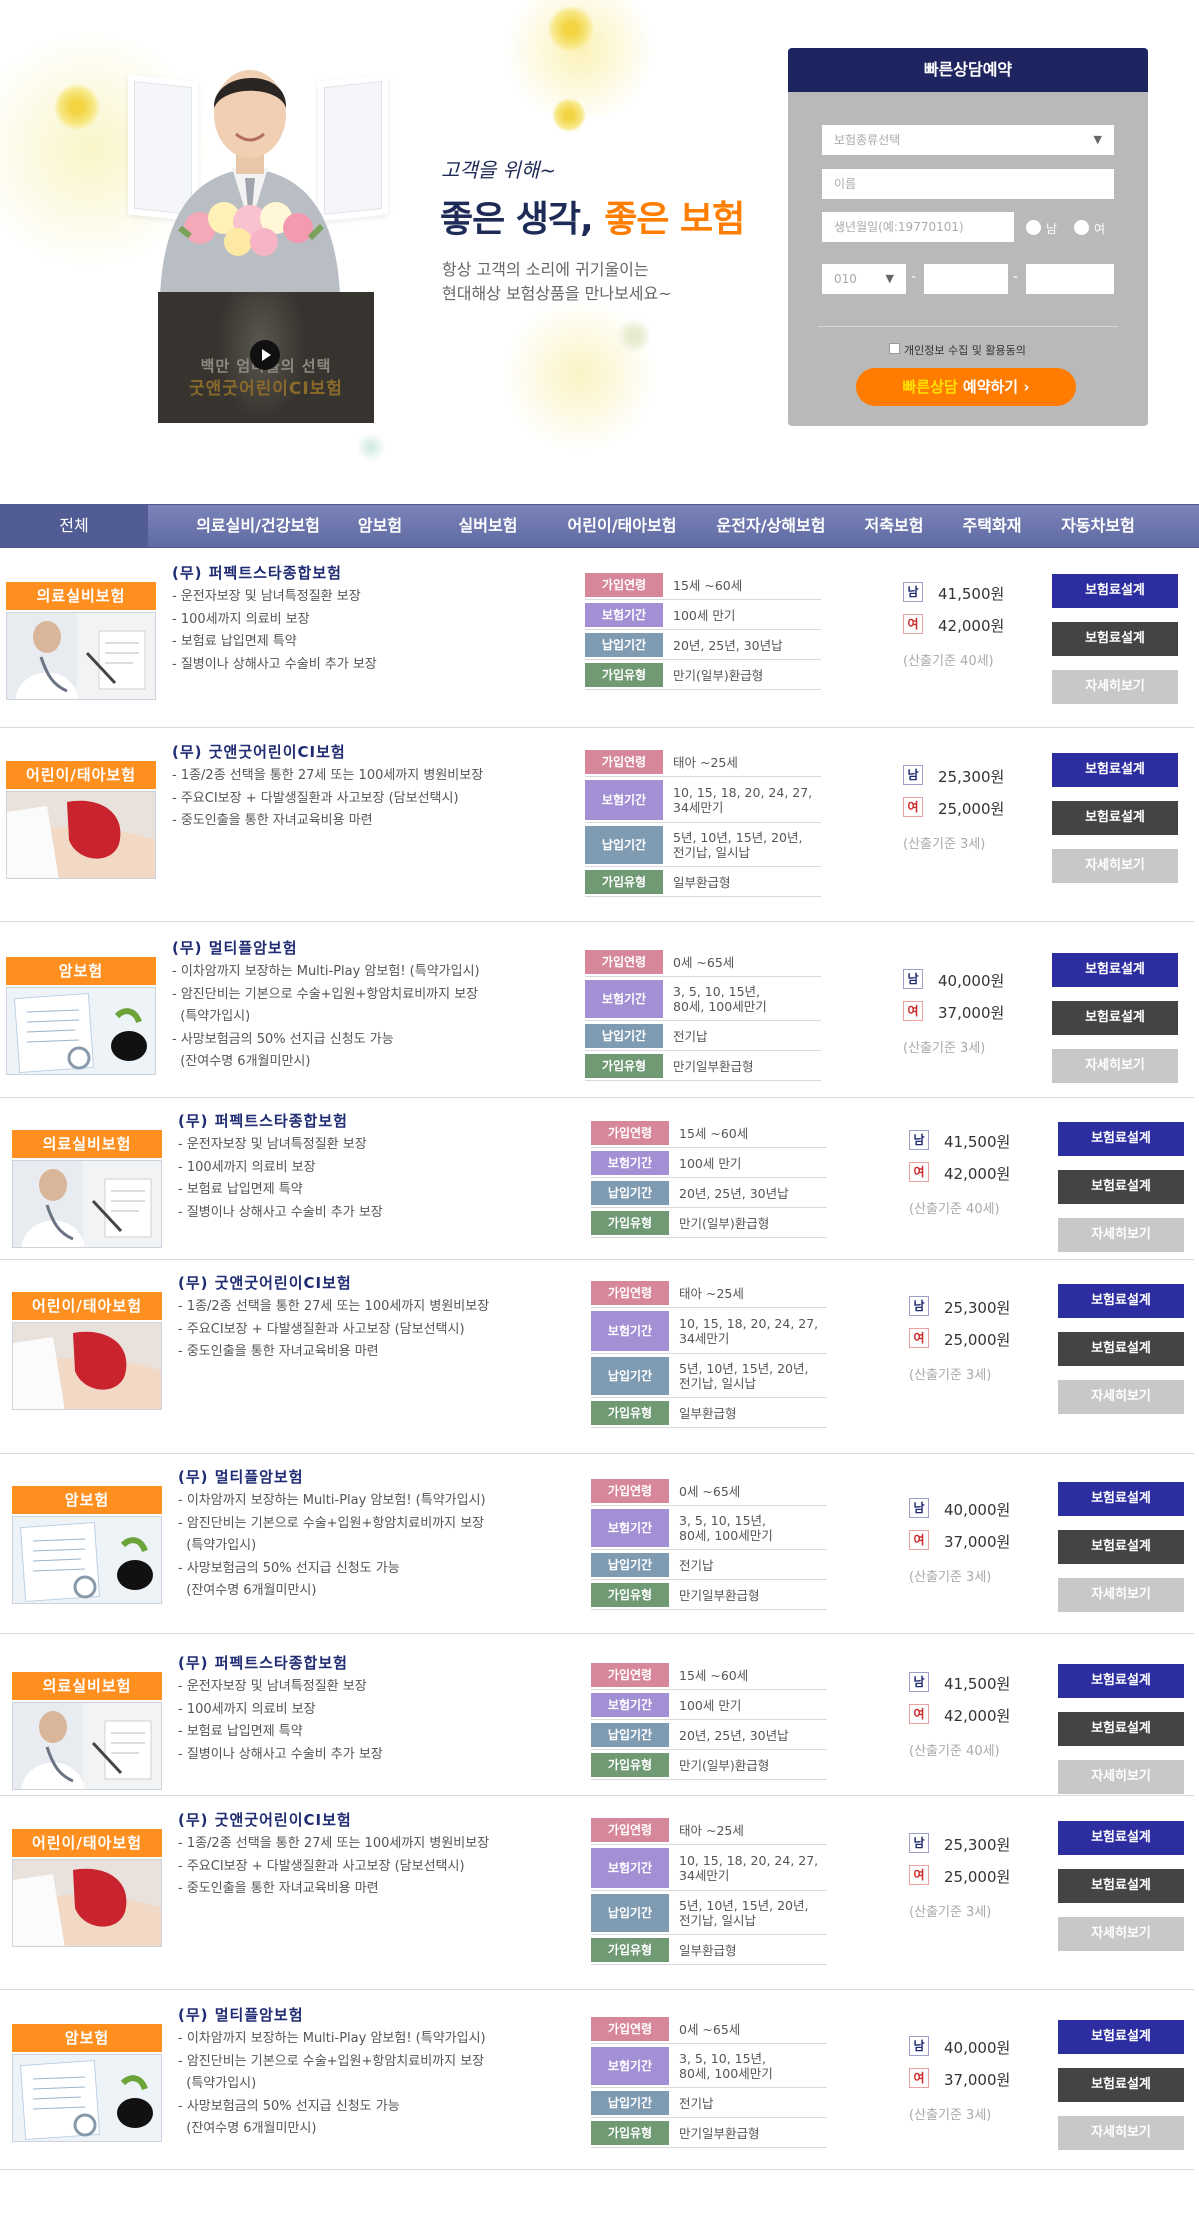 The height and width of the screenshot is (2221, 1199). Describe the element at coordinates (258, 526) in the screenshot. I see `tab-item: 의료실비/건강보험` at that location.